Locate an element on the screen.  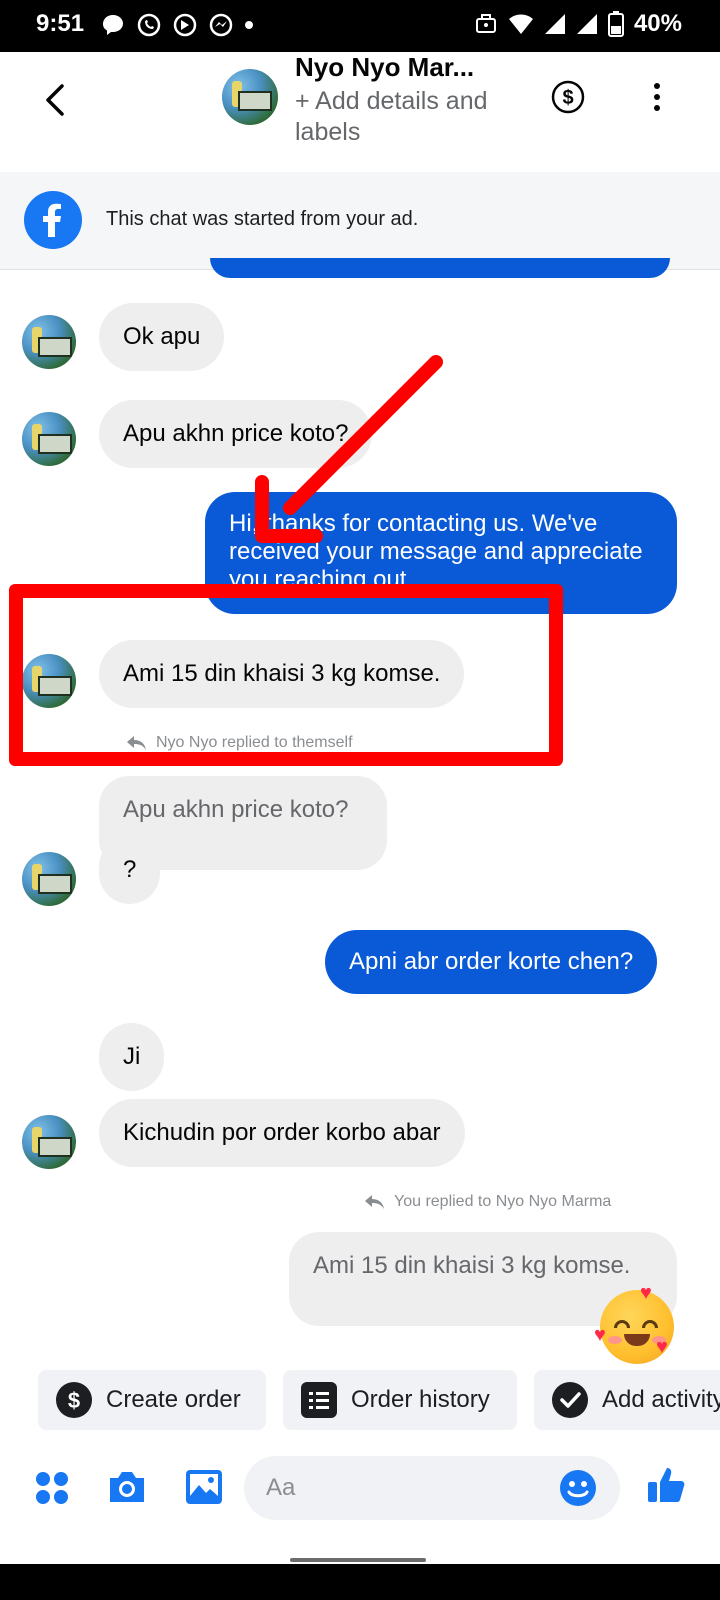
grid-icon is located at coordinates (52, 1488).